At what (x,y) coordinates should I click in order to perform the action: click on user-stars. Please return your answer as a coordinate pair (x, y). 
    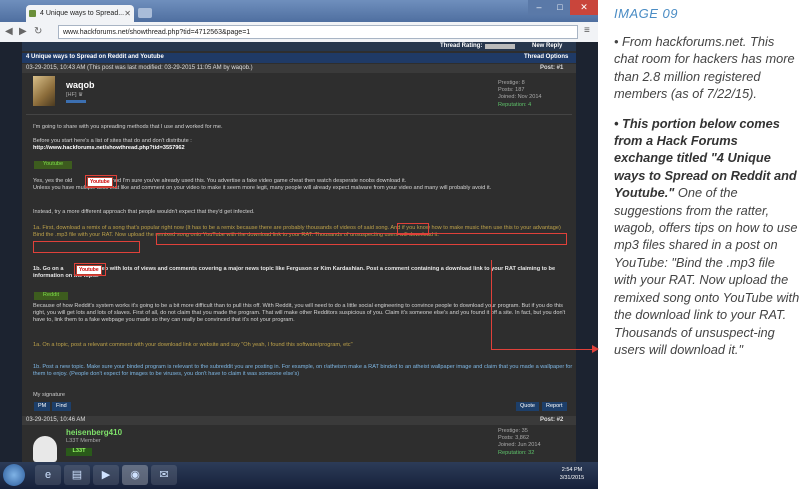
    Looking at the image, I should click on (76, 101).